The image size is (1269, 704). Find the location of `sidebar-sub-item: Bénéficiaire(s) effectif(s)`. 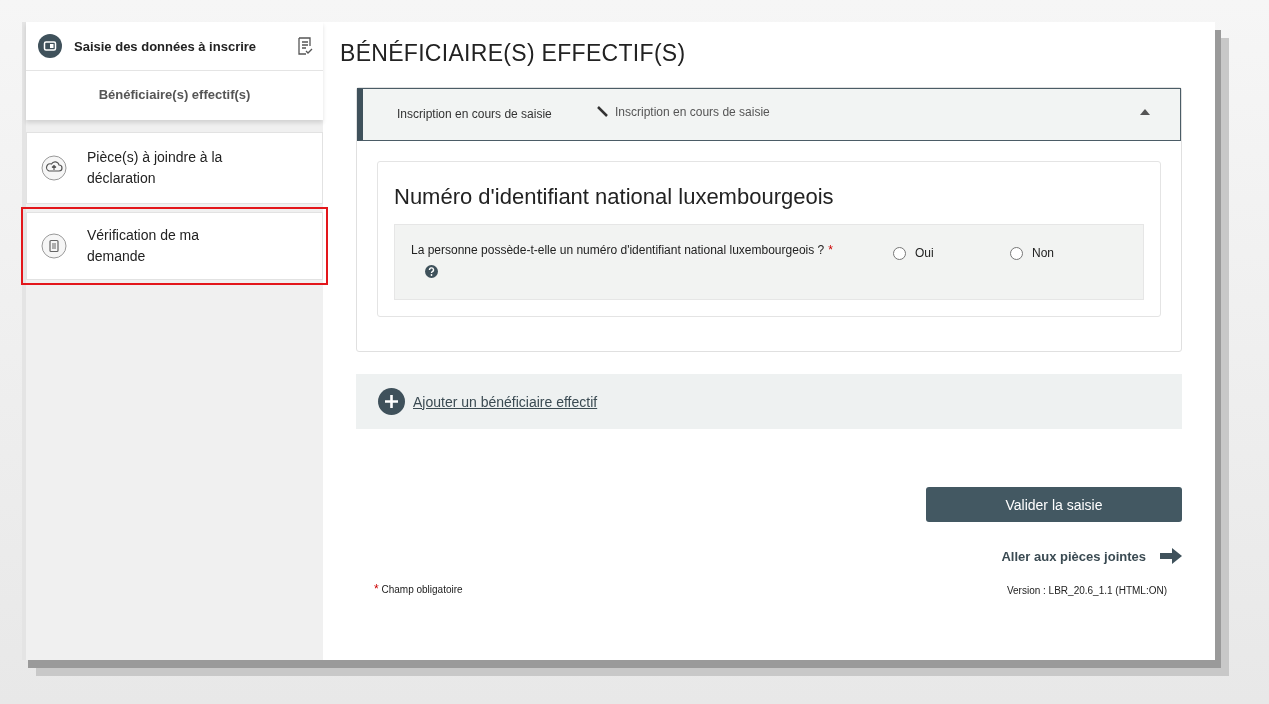

sidebar-sub-item: Bénéficiaire(s) effectif(s) is located at coordinates (174, 95).